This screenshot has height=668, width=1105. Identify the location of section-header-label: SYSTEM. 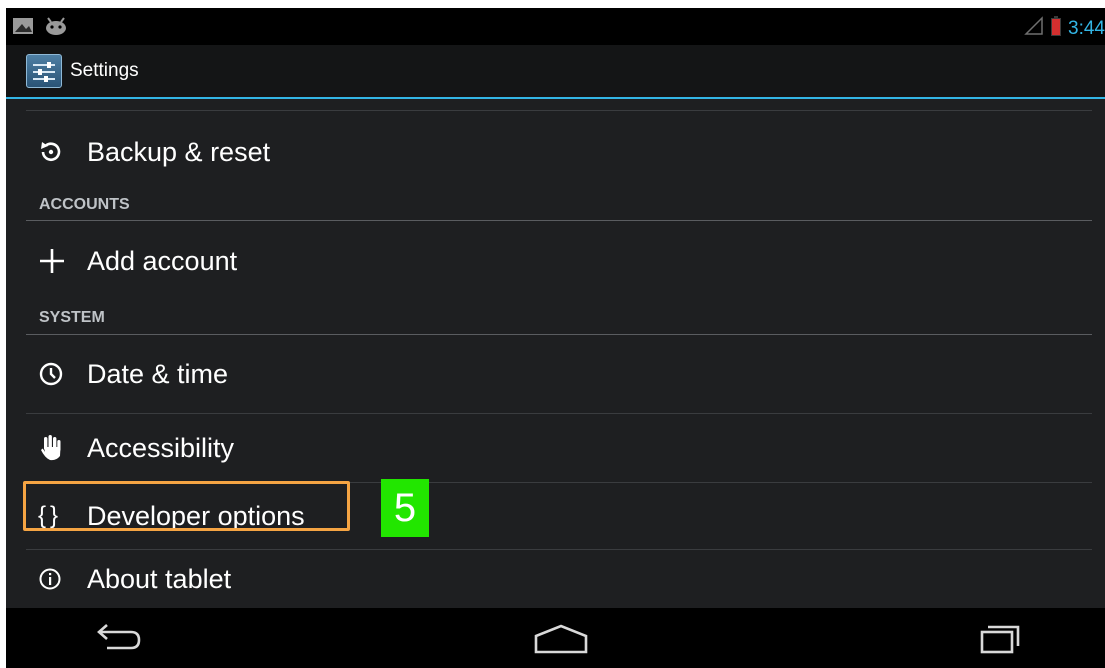
(72, 317).